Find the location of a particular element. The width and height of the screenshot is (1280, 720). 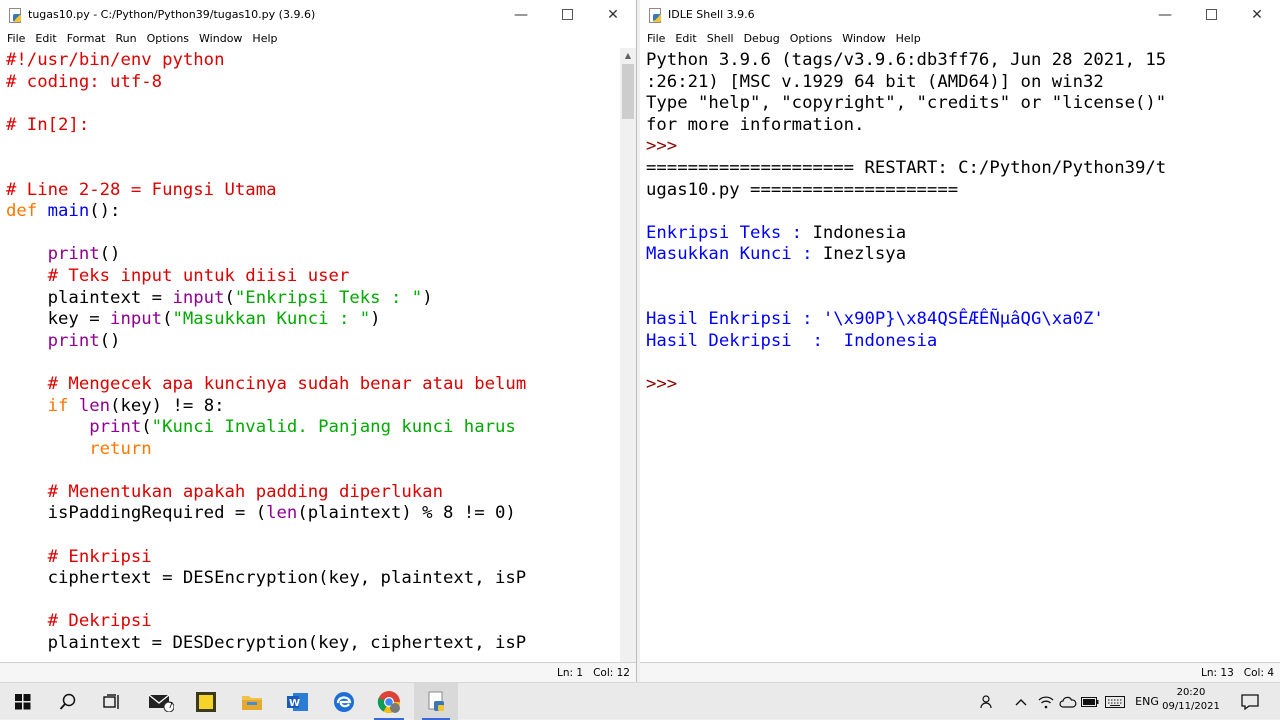

shell-prompt: >>> is located at coordinates (662, 146).